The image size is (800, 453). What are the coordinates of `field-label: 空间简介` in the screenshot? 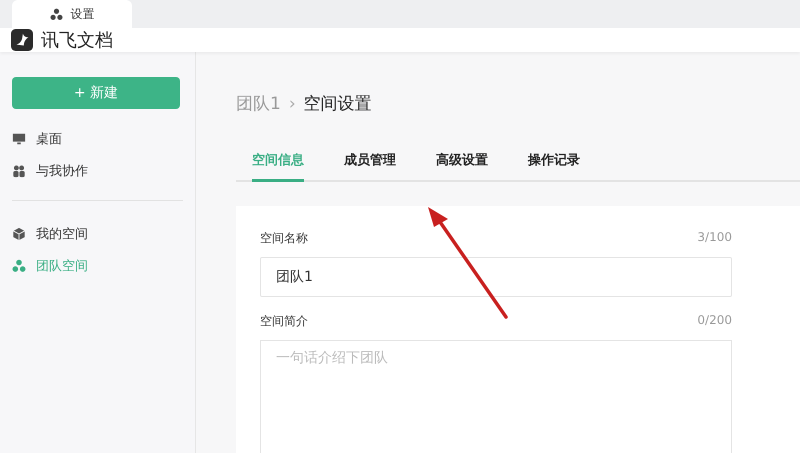 It's located at (284, 321).